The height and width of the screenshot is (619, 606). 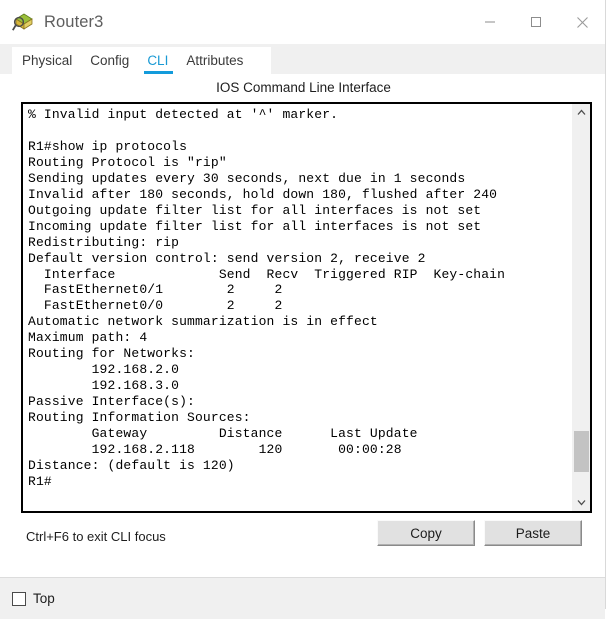 What do you see at coordinates (47, 60) in the screenshot?
I see `tab-physical-label: Physical` at bounding box center [47, 60].